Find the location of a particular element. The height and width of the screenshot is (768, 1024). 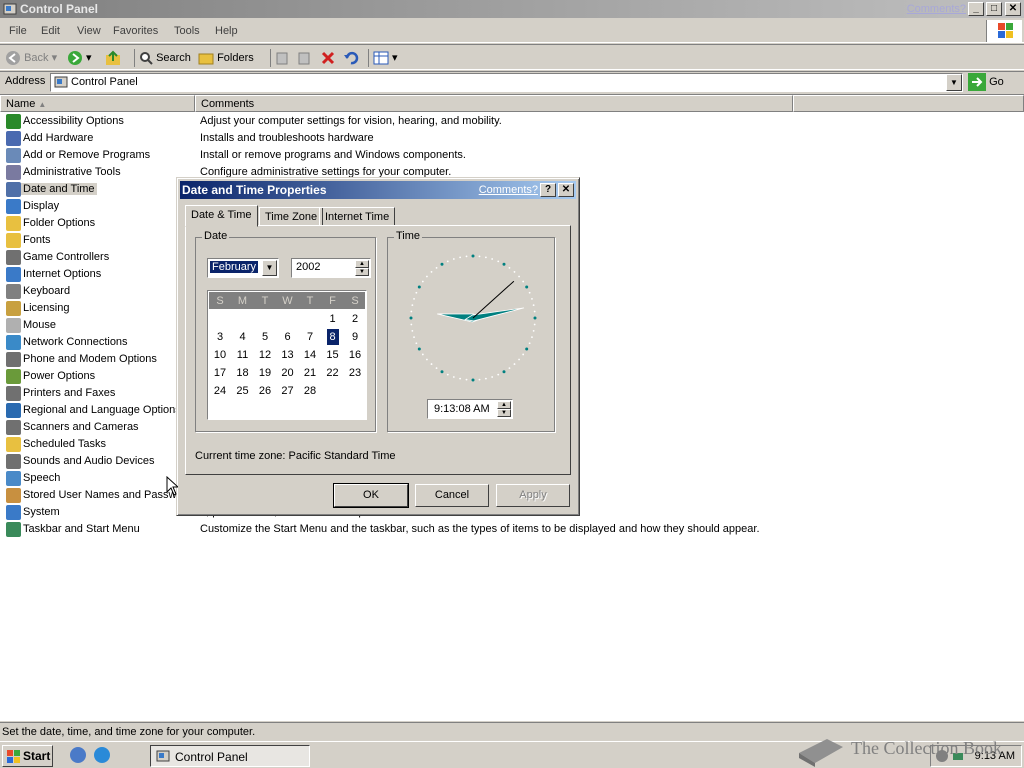

forward-button: ▾ is located at coordinates (79, 58).